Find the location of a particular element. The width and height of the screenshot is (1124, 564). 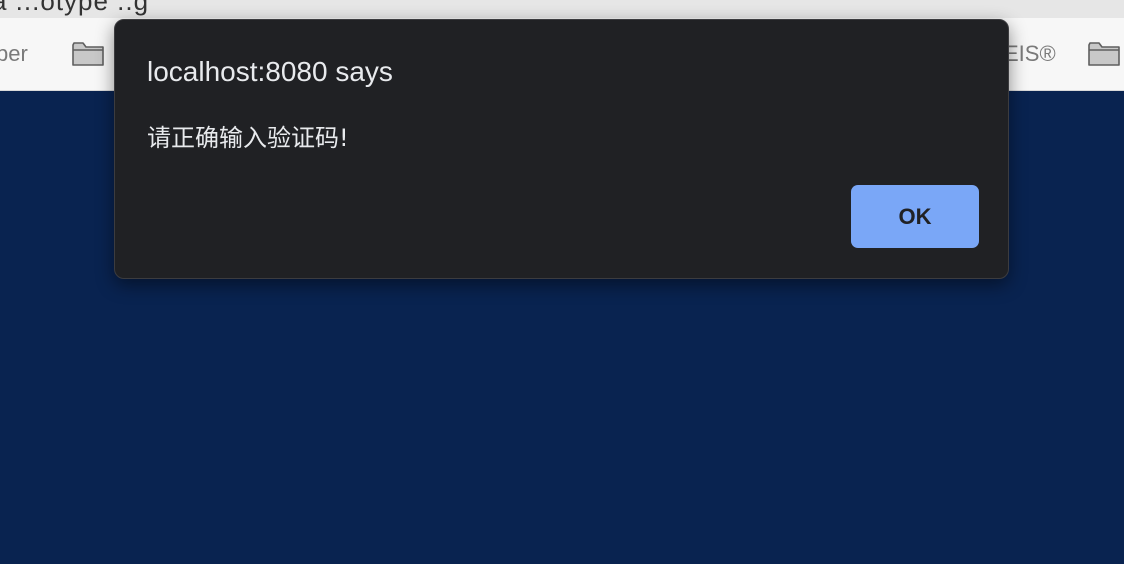

ok-button: OK is located at coordinates (915, 216).